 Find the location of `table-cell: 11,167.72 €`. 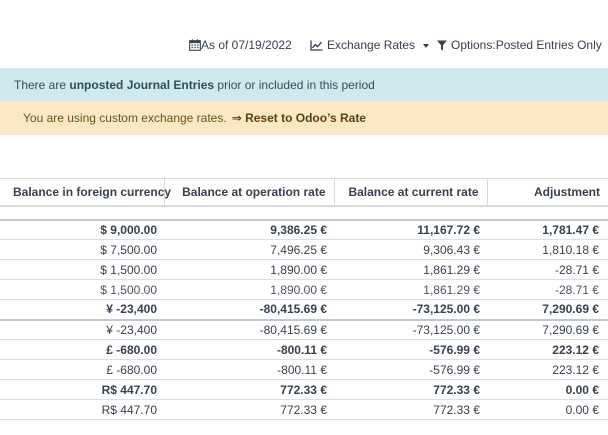

table-cell: 11,167.72 € is located at coordinates (410, 229).